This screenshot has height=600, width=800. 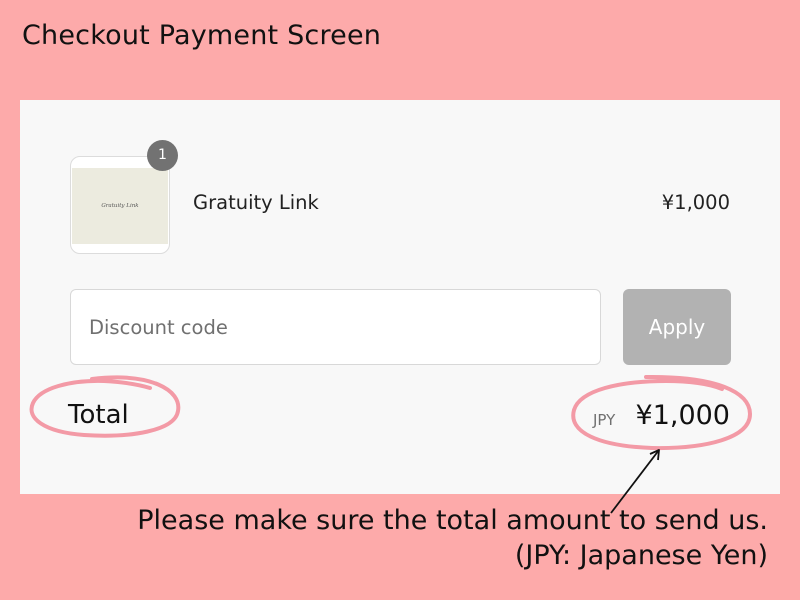 What do you see at coordinates (335, 327) in the screenshot?
I see `discount-code-input` at bounding box center [335, 327].